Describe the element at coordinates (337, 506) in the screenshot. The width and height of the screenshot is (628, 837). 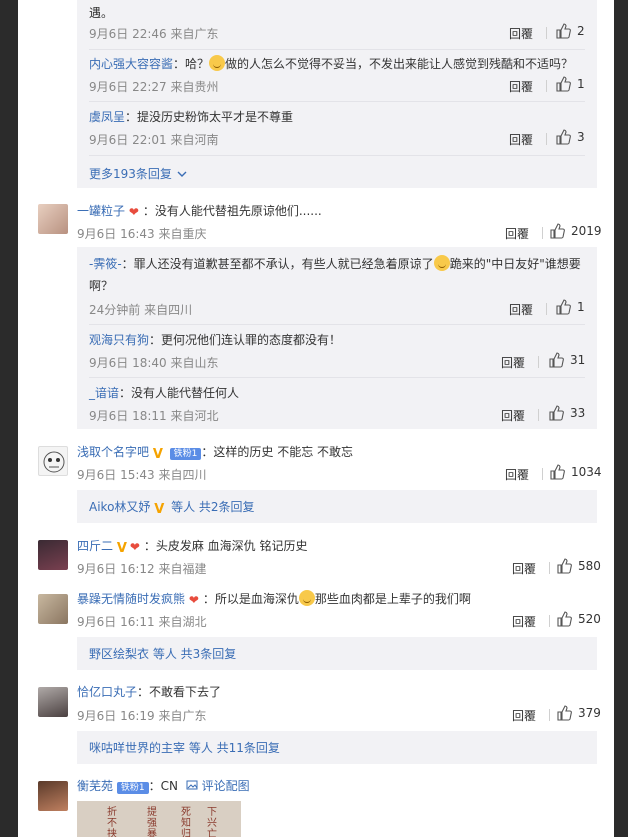
I see `reply-summary: Aiko林又妤 V 等人 共2条回复` at that location.